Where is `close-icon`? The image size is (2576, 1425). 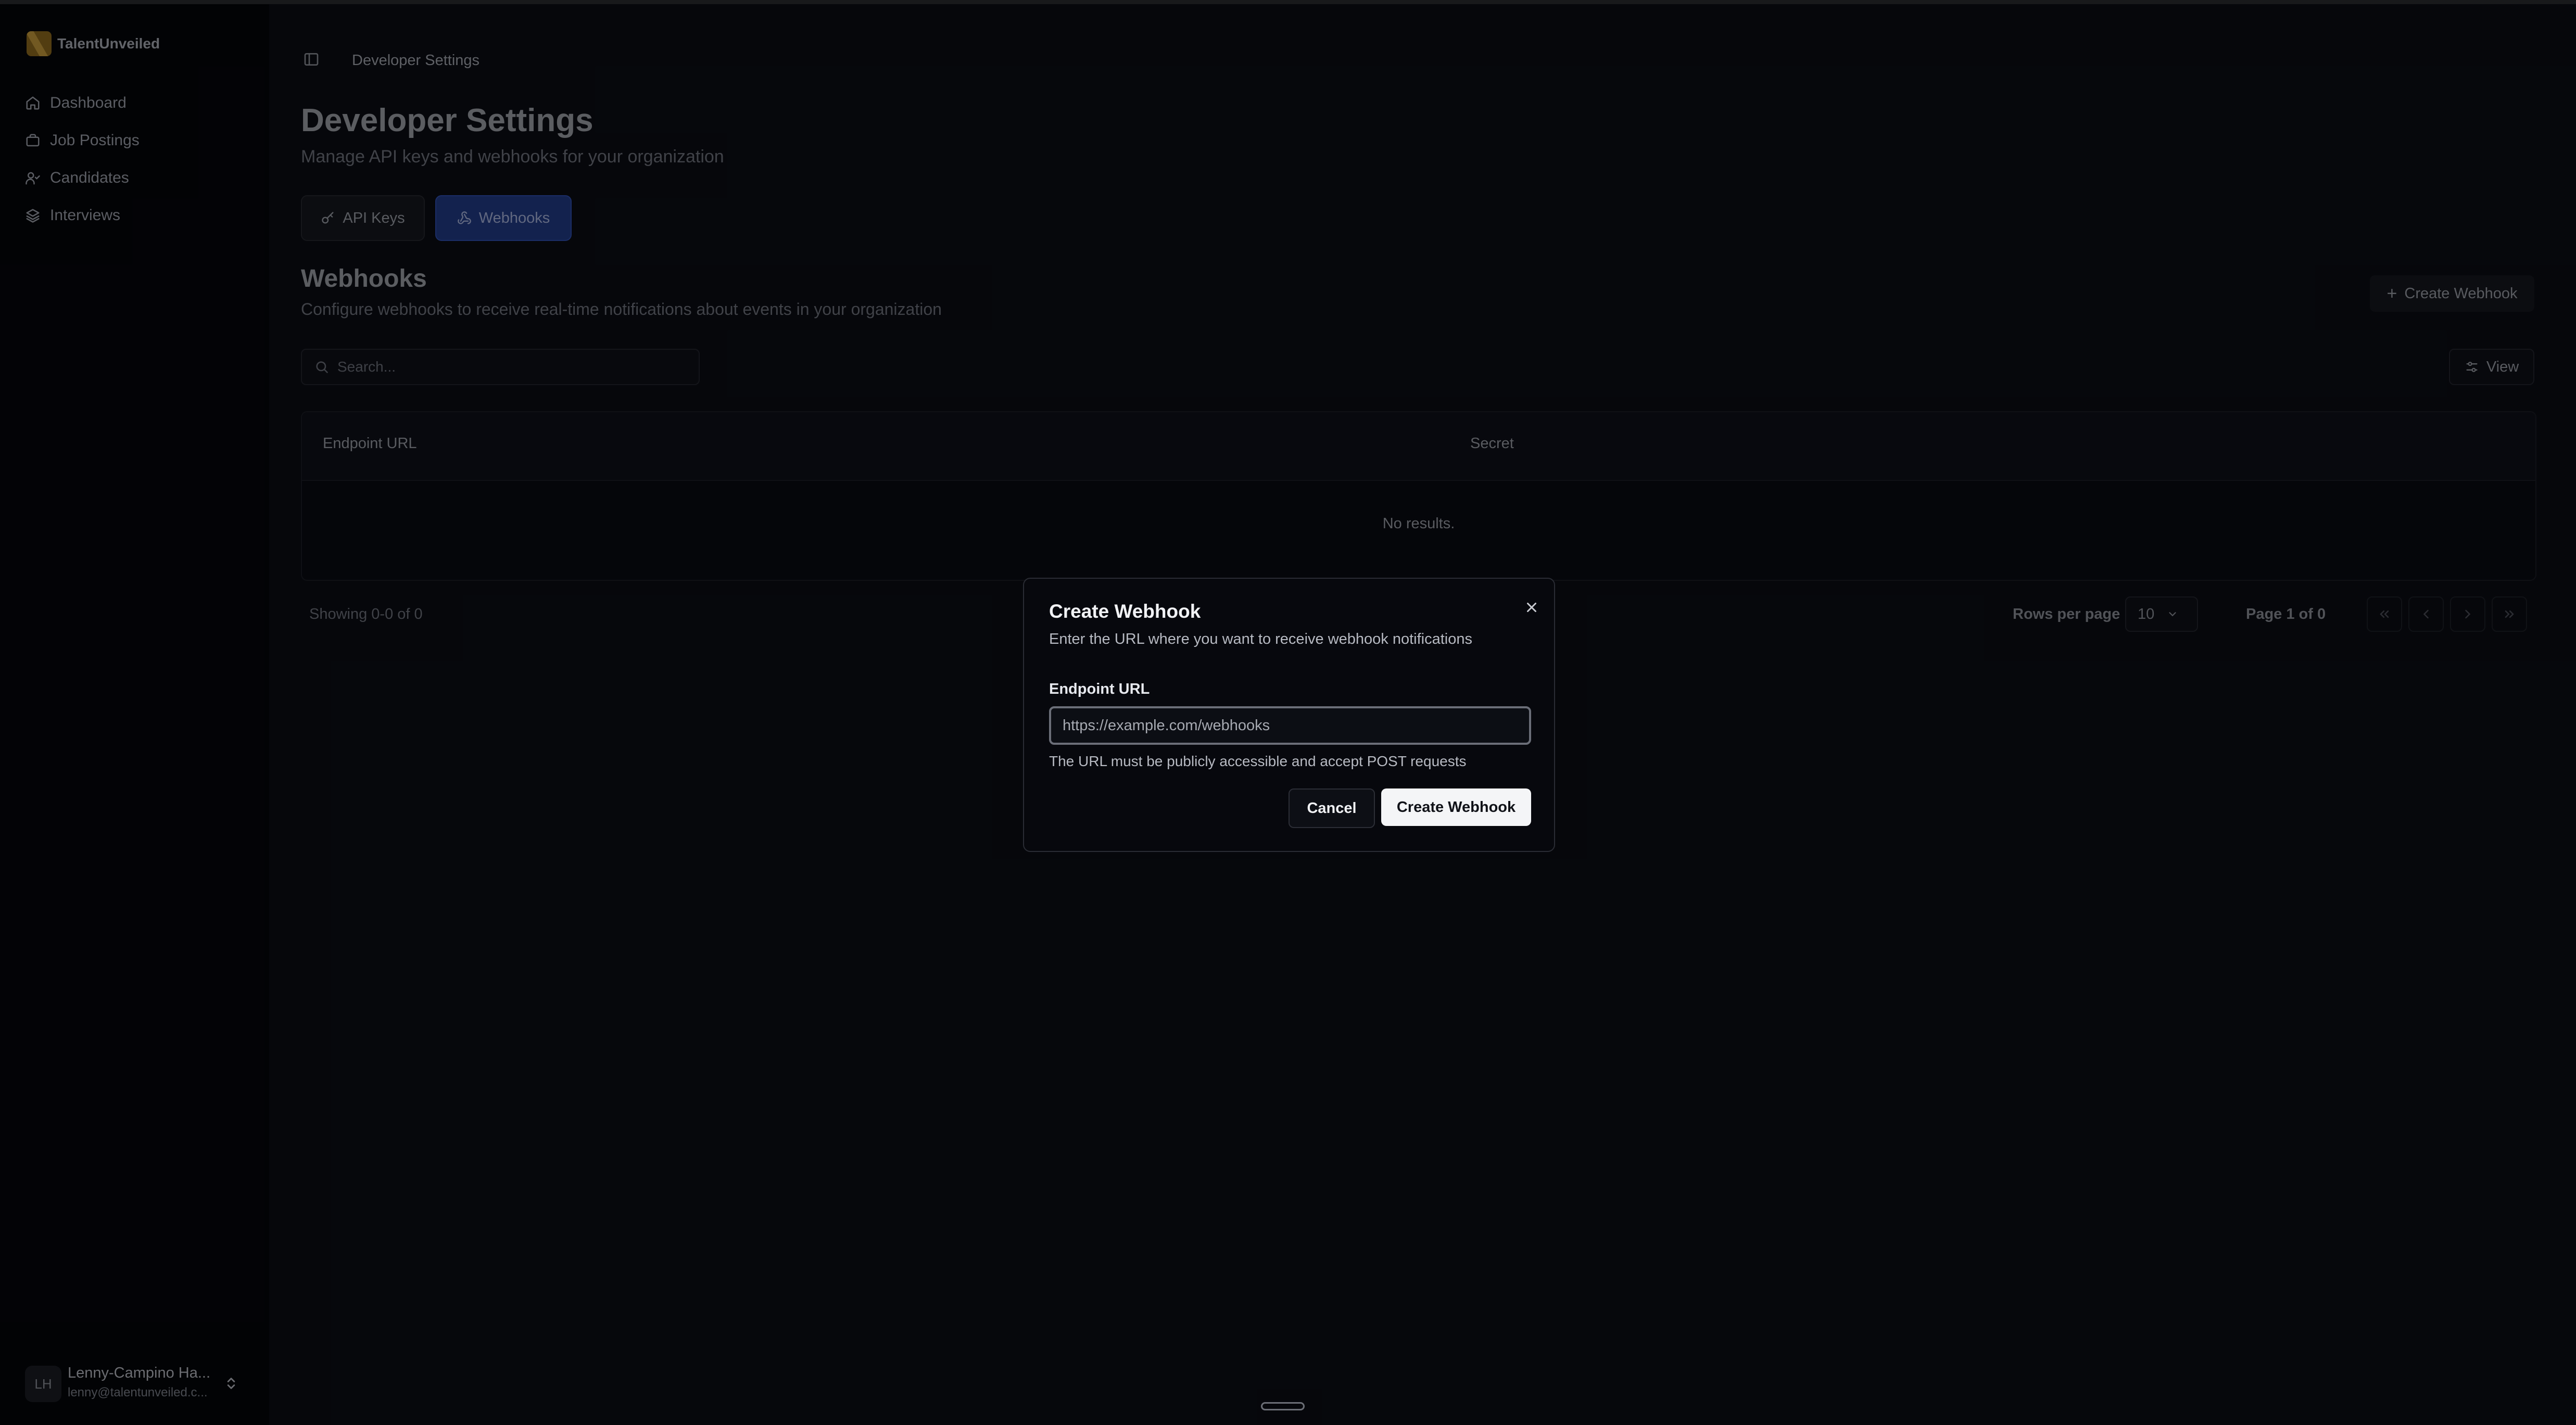 close-icon is located at coordinates (1531, 607).